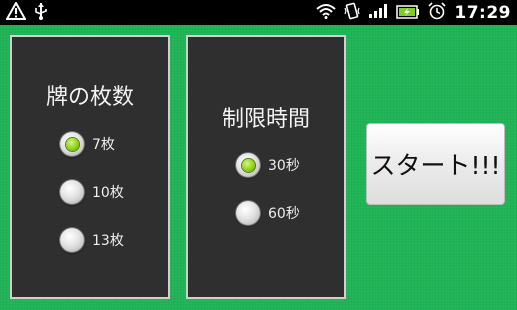 This screenshot has width=517, height=310. I want to click on radio-label: 7枚, so click(103, 145).